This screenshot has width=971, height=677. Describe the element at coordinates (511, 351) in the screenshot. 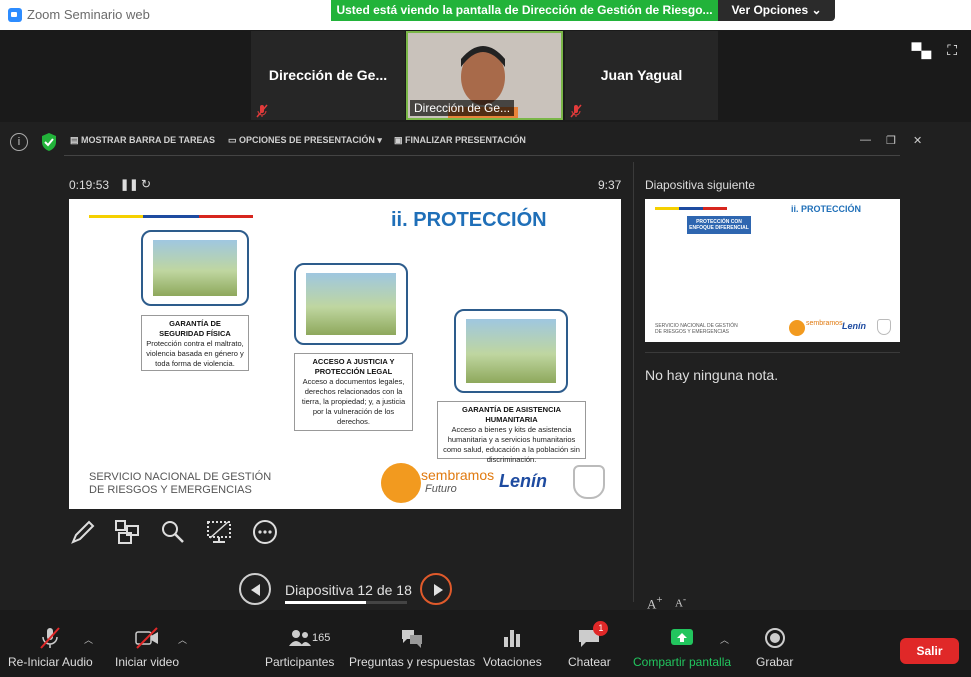

I see `humanitarian-illustration` at that location.